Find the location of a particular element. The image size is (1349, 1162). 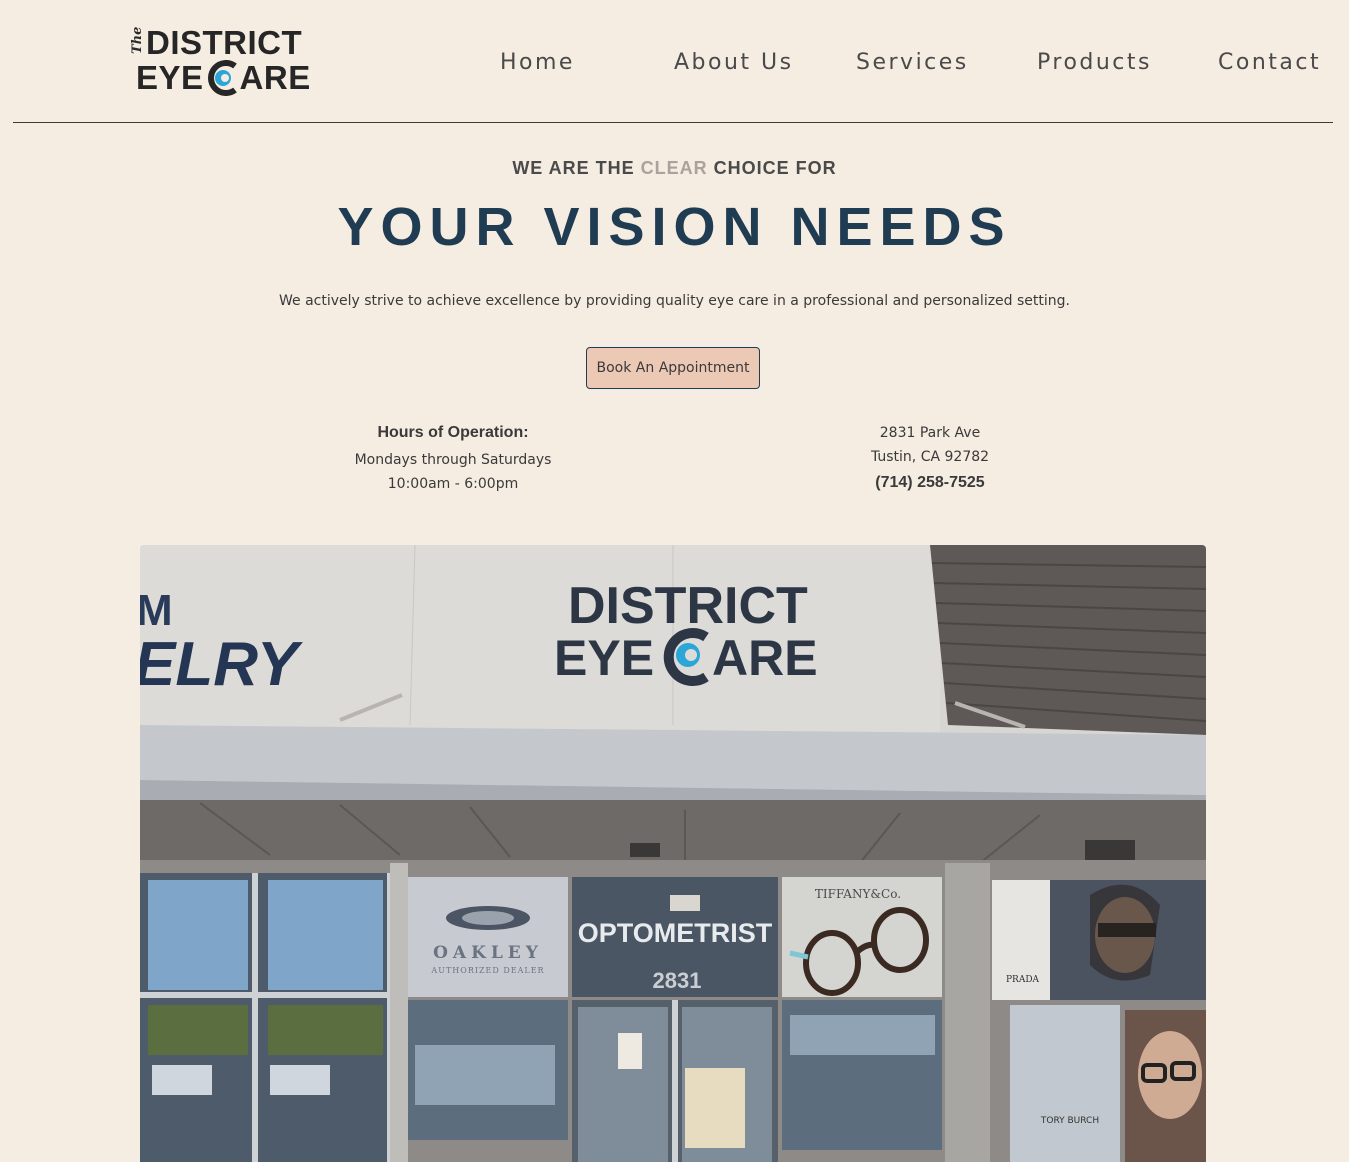

hours-title: Hours of Operation: is located at coordinates (453, 432).